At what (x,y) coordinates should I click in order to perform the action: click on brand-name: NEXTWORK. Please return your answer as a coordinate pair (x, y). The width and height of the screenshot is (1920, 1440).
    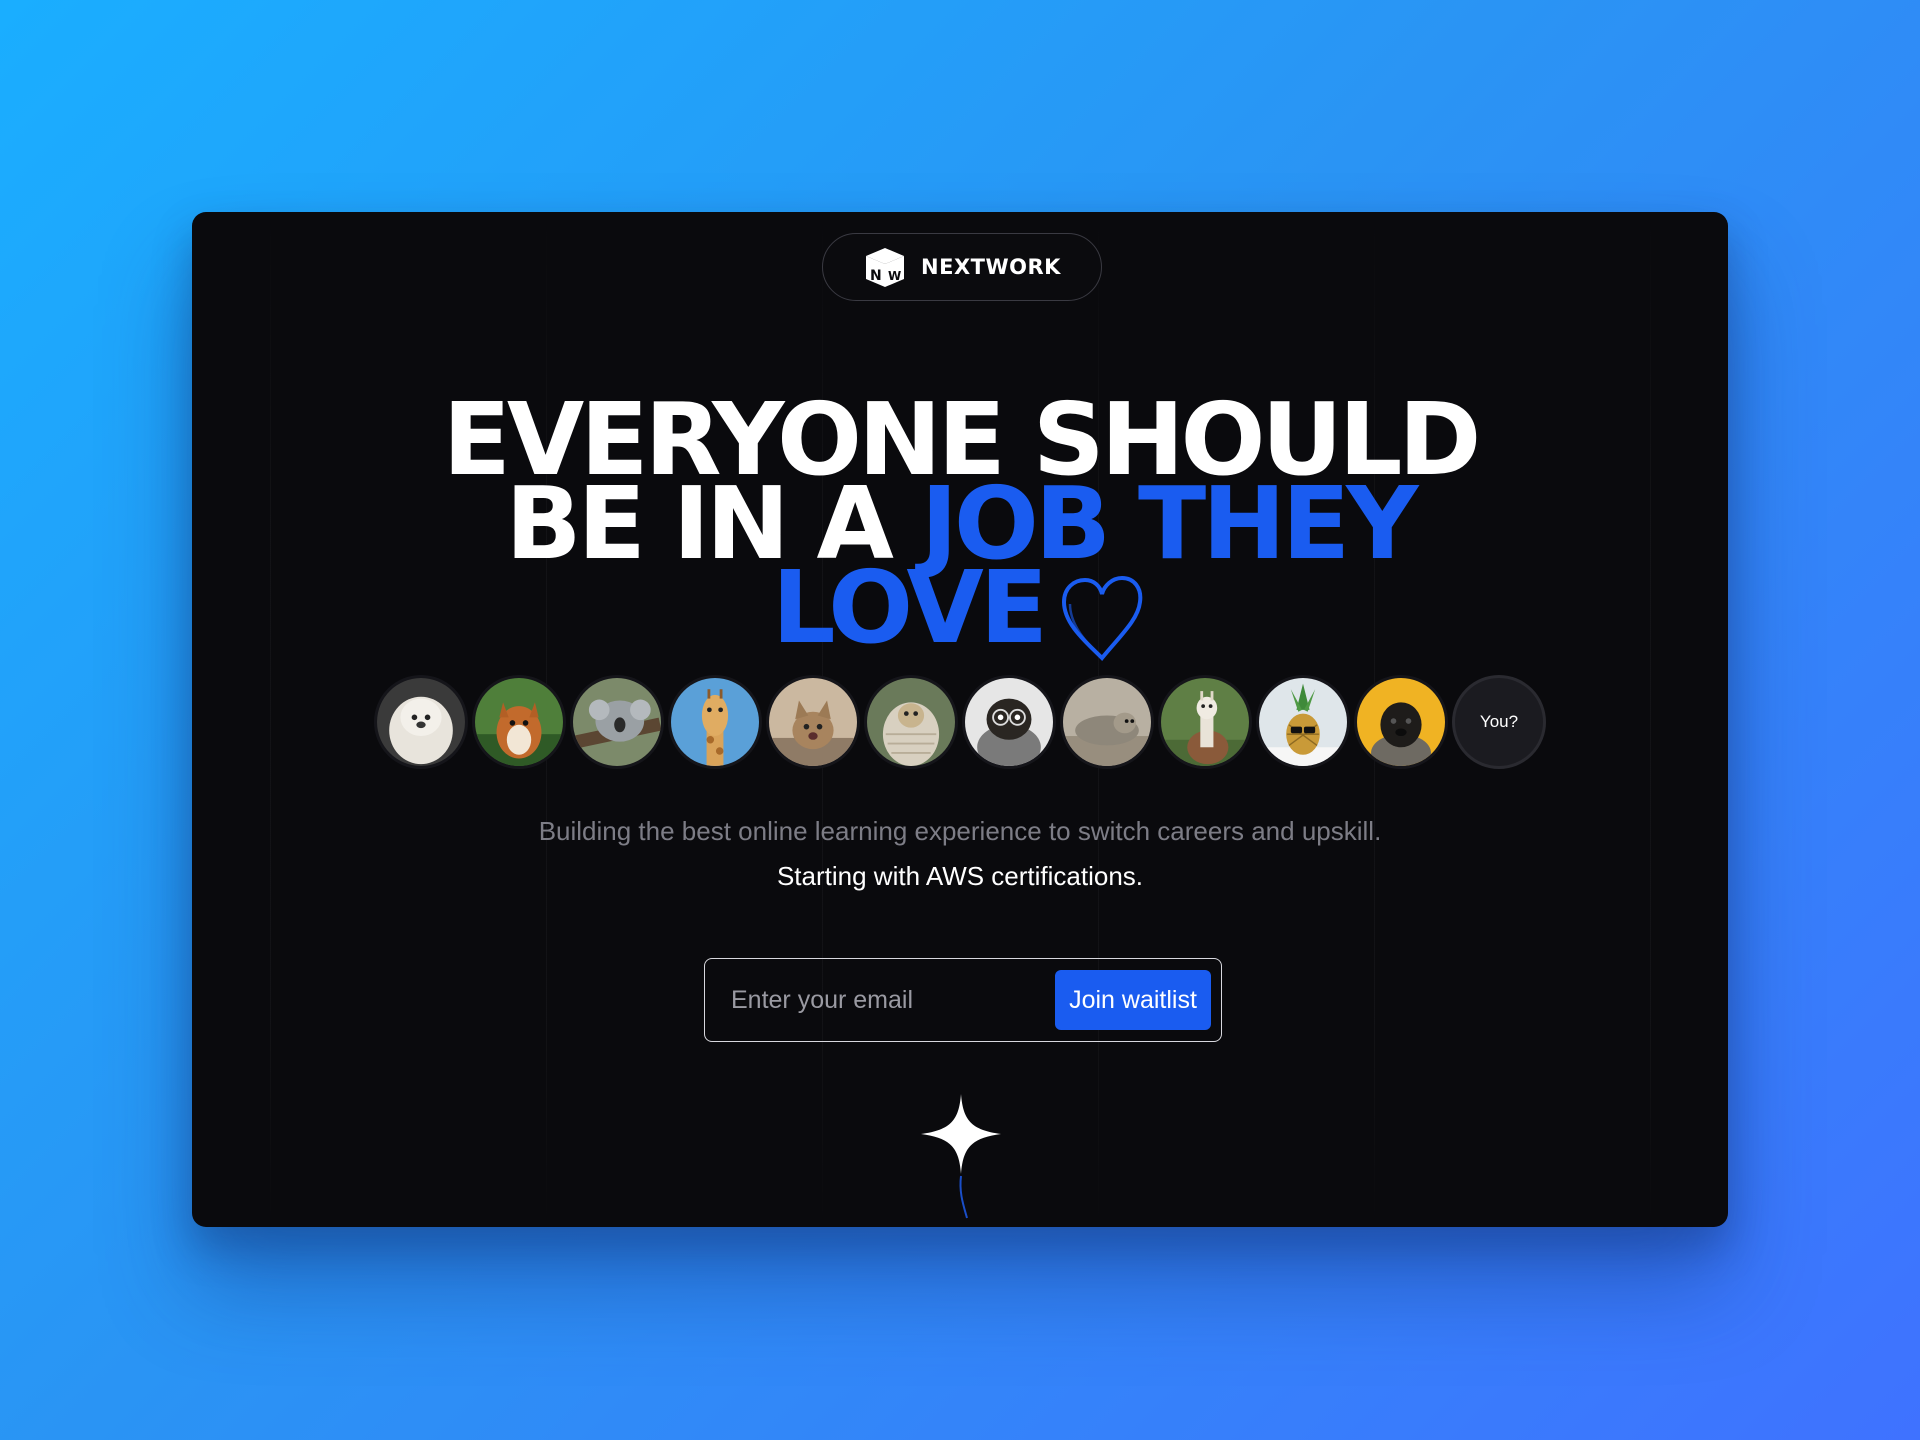
    Looking at the image, I should click on (991, 267).